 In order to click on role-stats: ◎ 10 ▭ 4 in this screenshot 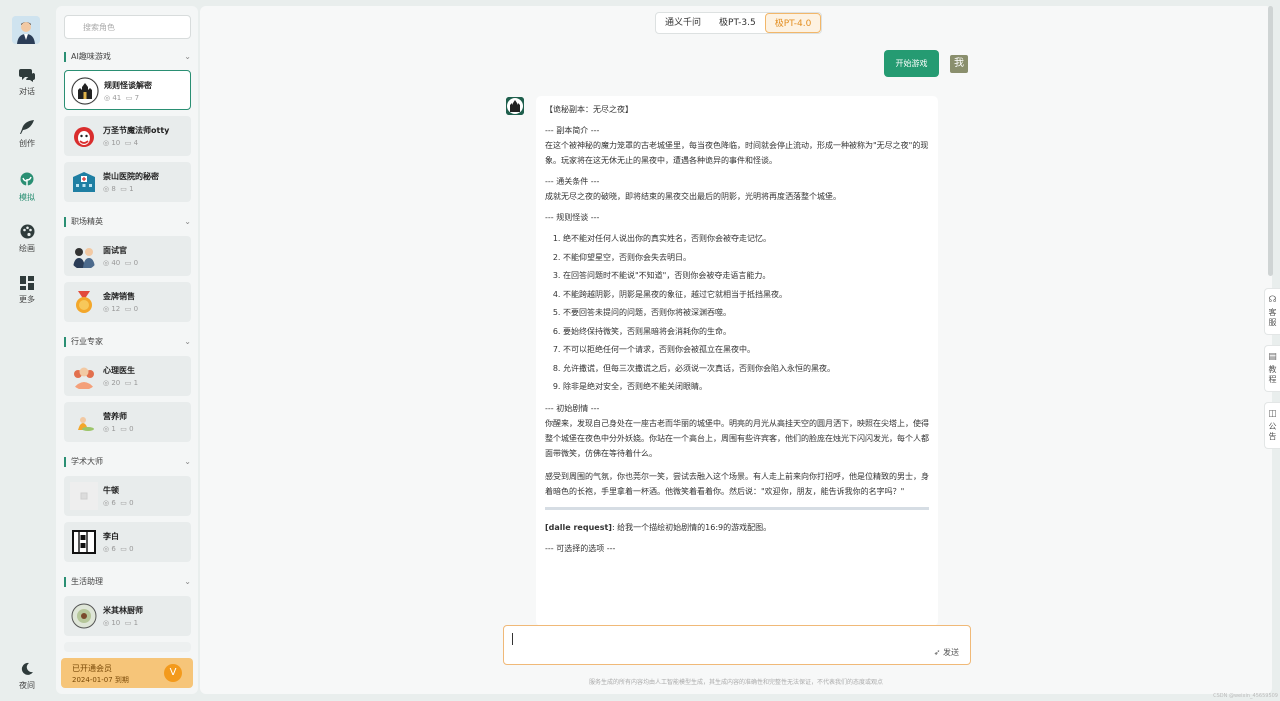, I will do `click(120, 143)`.